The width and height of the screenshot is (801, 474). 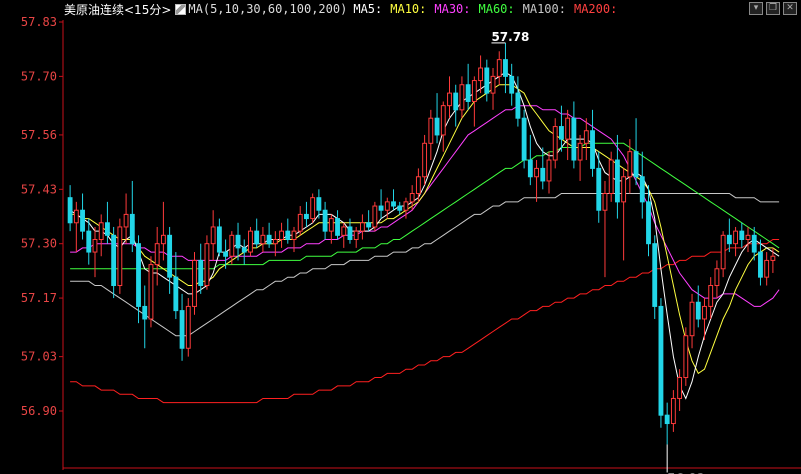 I want to click on high-annotation: 57.78, so click(x=510, y=37).